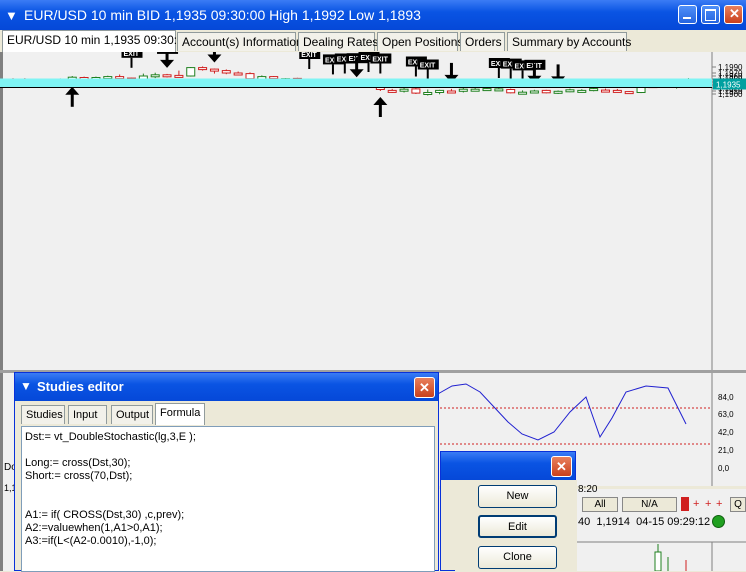 The height and width of the screenshot is (572, 746). I want to click on tab-formula: Formula, so click(180, 414).